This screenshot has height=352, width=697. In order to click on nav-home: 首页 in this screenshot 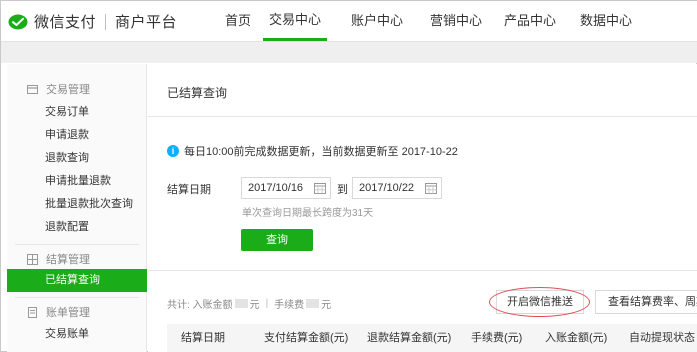, I will do `click(238, 21)`.